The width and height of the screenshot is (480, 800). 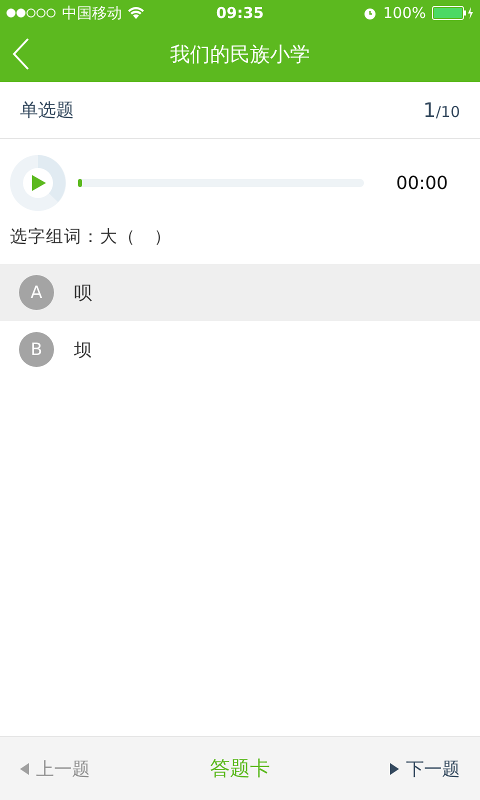 I want to click on current-number: 1, so click(x=429, y=110).